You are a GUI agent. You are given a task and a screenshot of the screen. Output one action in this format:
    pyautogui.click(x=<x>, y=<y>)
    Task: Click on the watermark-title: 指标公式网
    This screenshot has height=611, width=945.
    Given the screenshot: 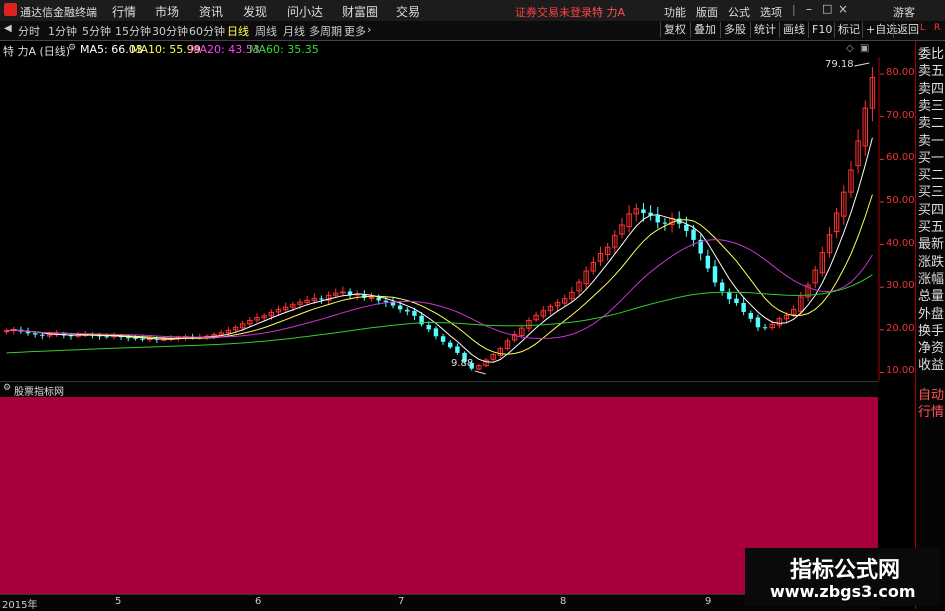 What is the action you would take?
    pyautogui.click(x=845, y=570)
    